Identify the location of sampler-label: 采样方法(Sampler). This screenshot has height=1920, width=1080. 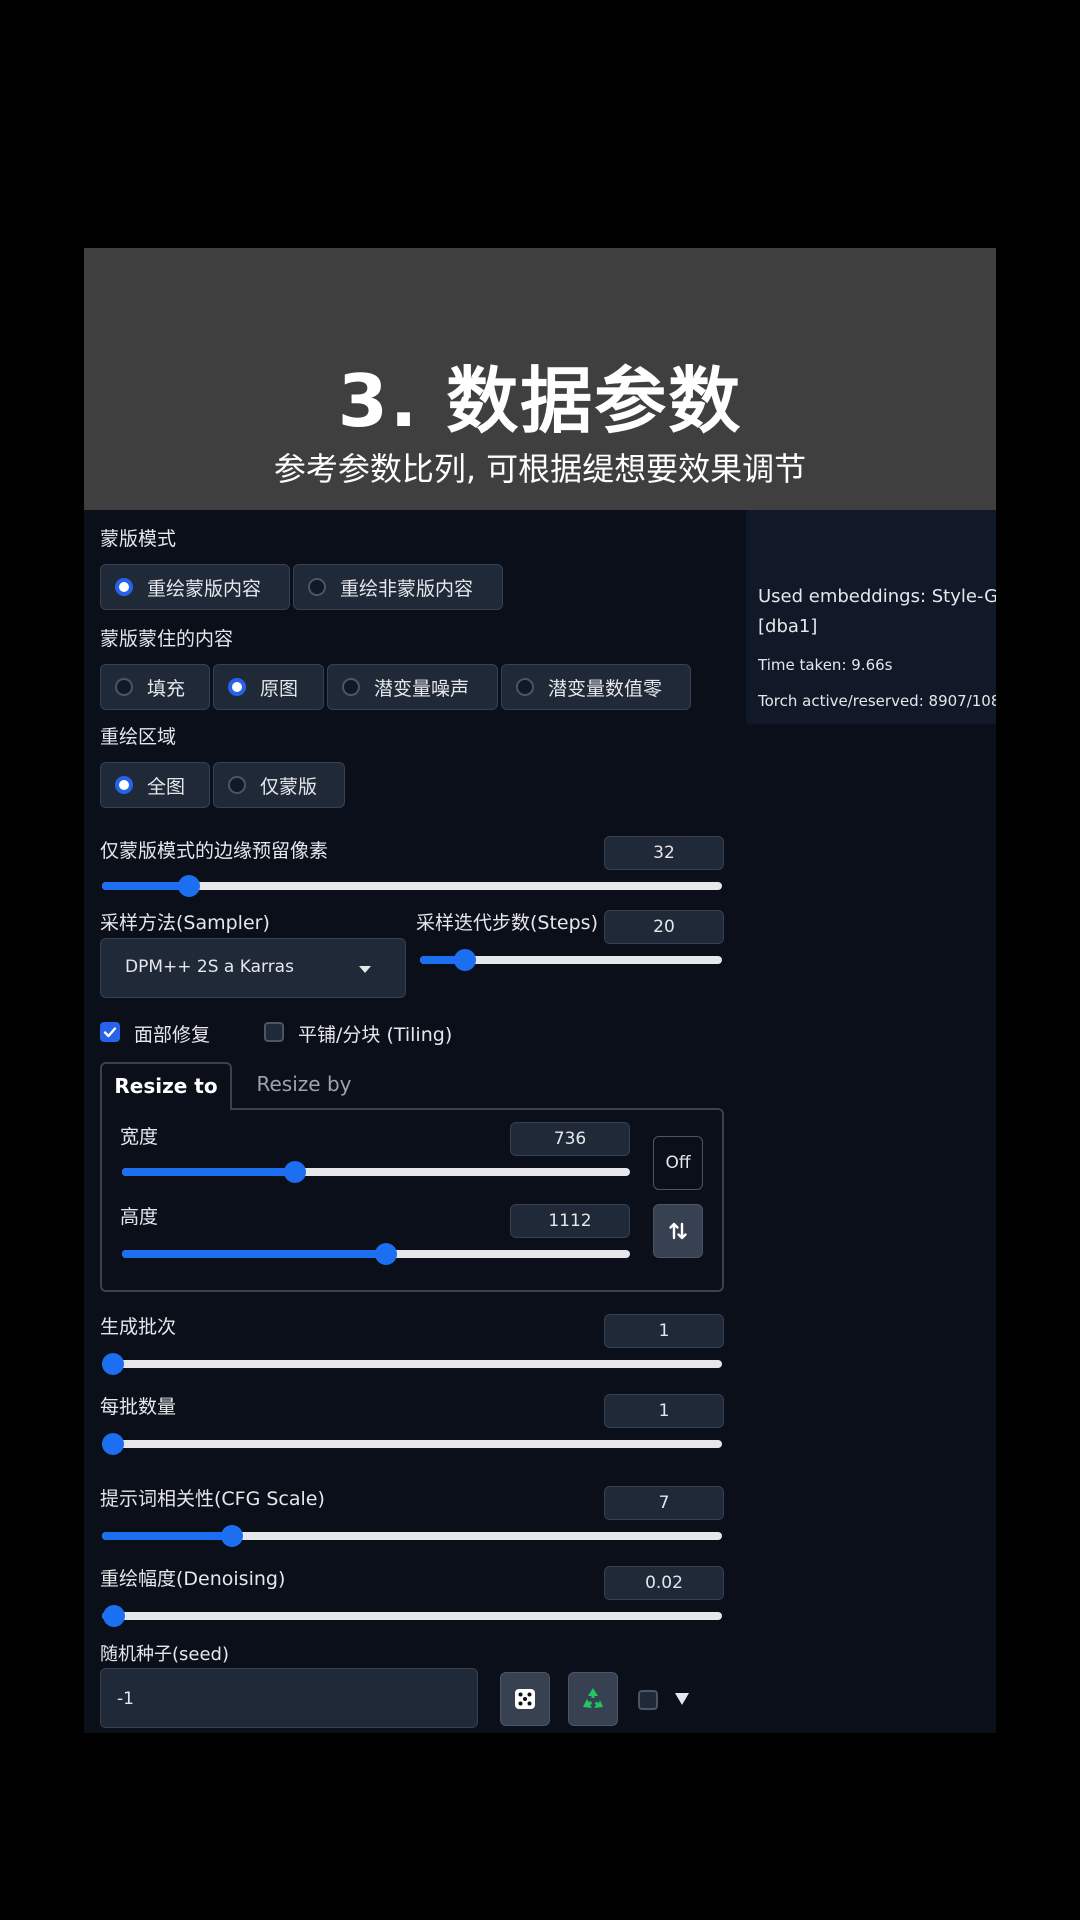
(185, 923).